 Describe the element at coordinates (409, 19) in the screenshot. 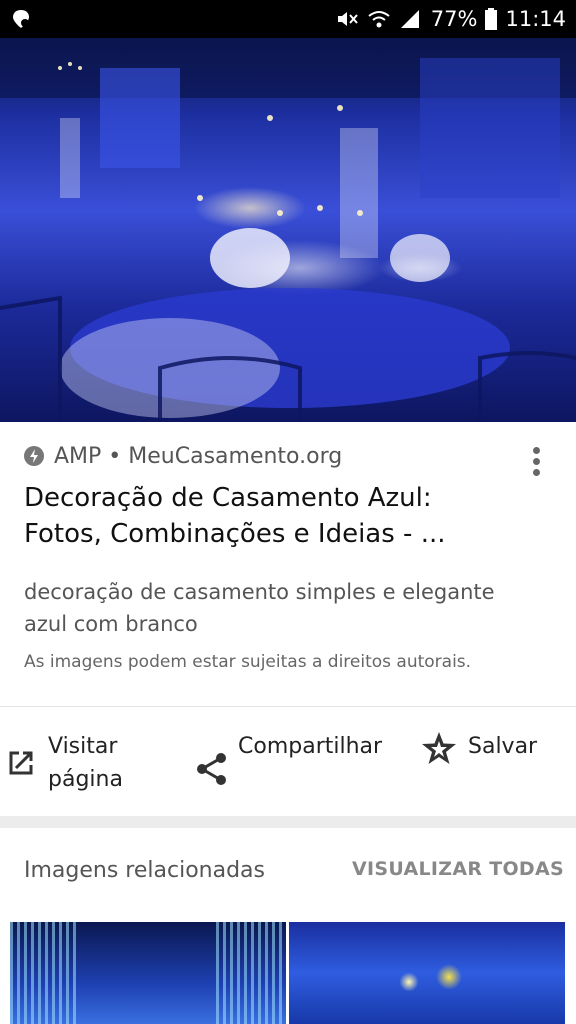

I see `signal-icon` at that location.